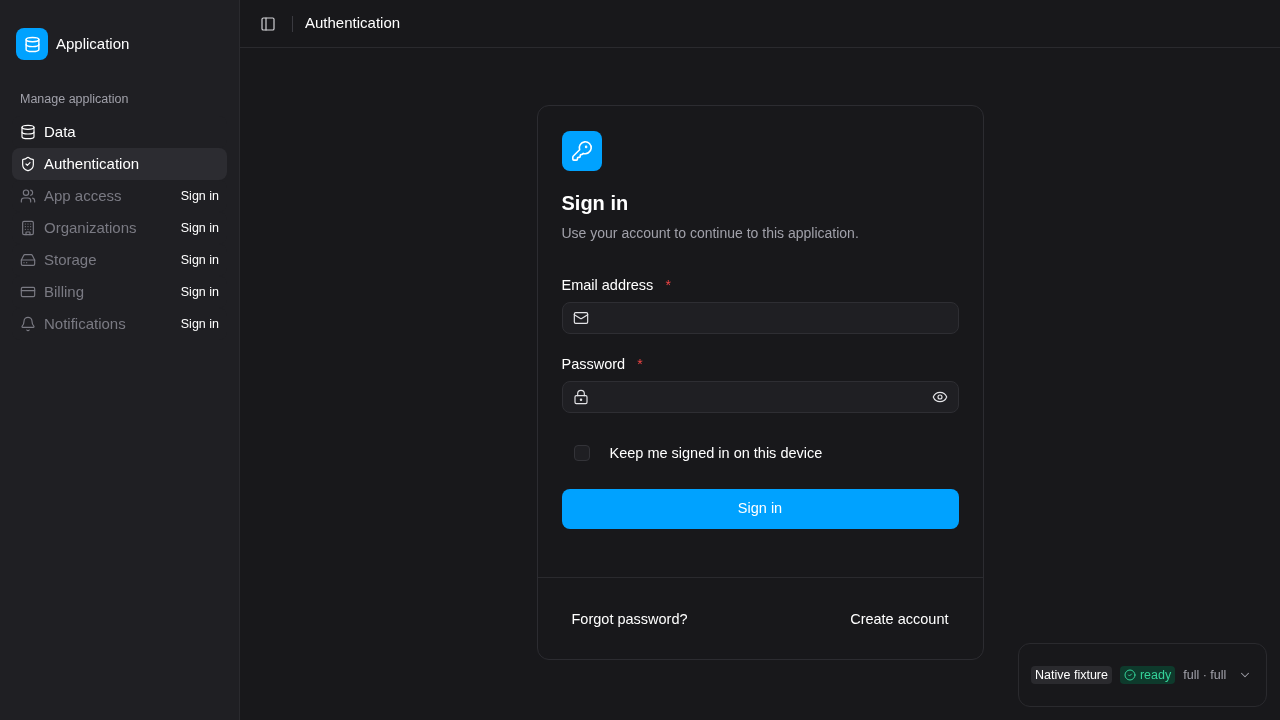  Describe the element at coordinates (1155, 675) in the screenshot. I see `status-text: ready` at that location.